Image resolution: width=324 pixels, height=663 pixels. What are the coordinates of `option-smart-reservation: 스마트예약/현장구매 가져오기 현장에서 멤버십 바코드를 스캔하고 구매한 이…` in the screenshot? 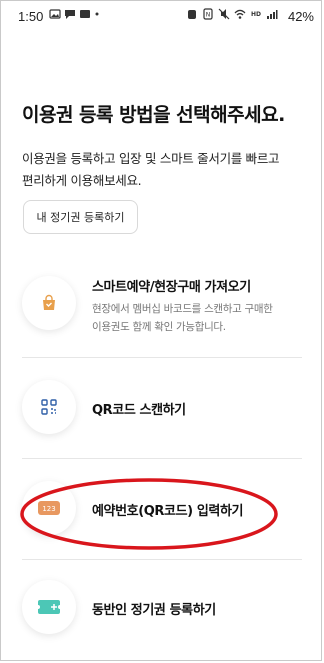 It's located at (162, 313).